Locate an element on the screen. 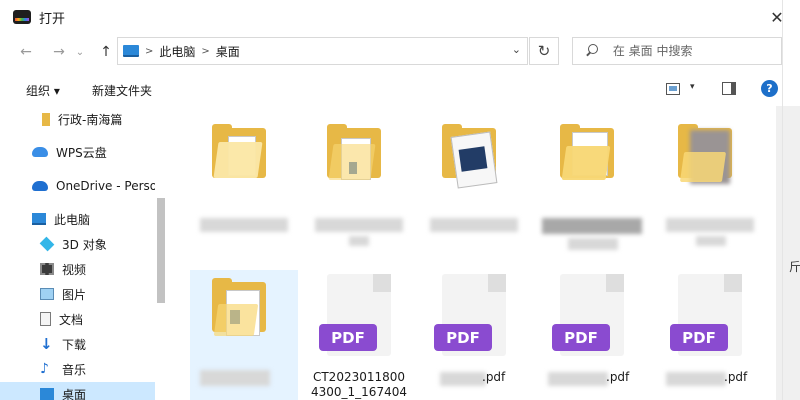  new-folder-button: 新建文件夹 is located at coordinates (122, 90).